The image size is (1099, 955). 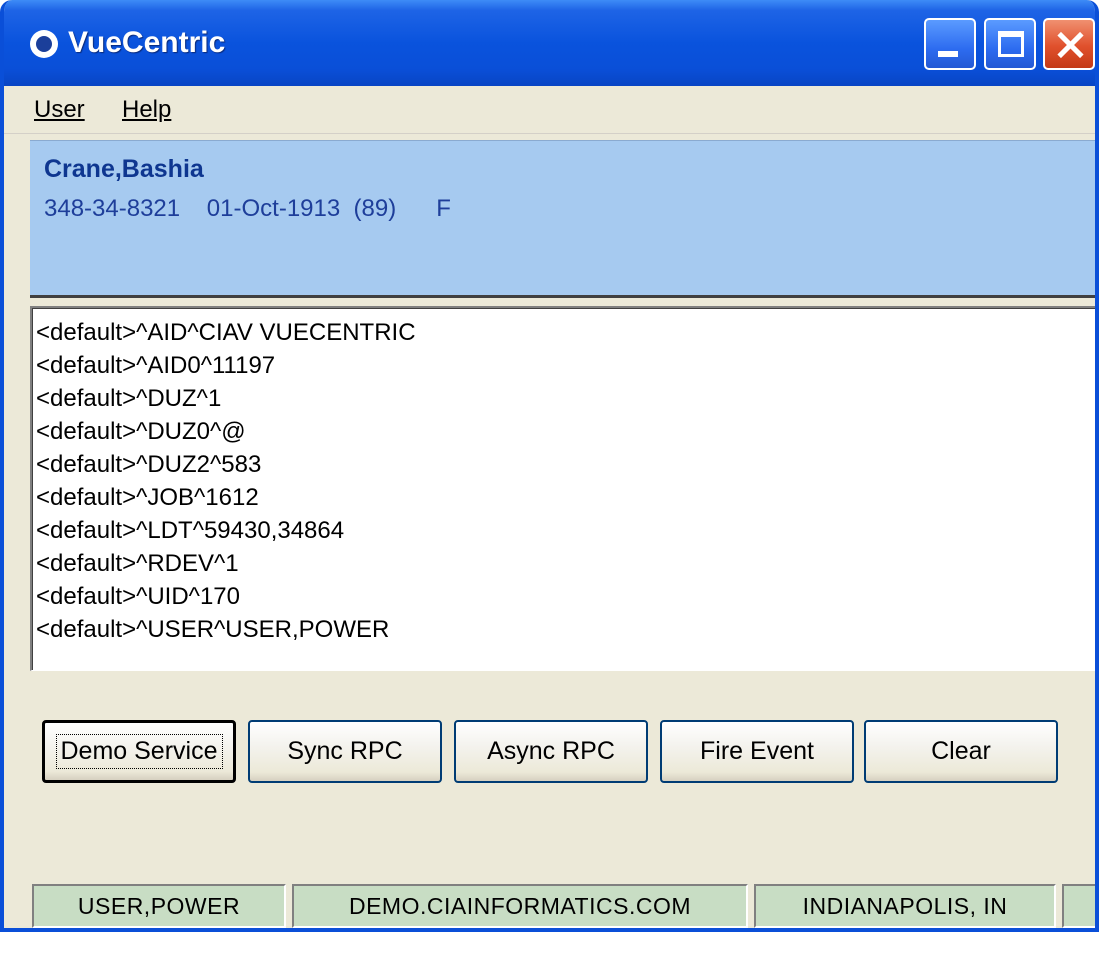 What do you see at coordinates (124, 169) in the screenshot?
I see `patient-name: Crane,Bashia` at bounding box center [124, 169].